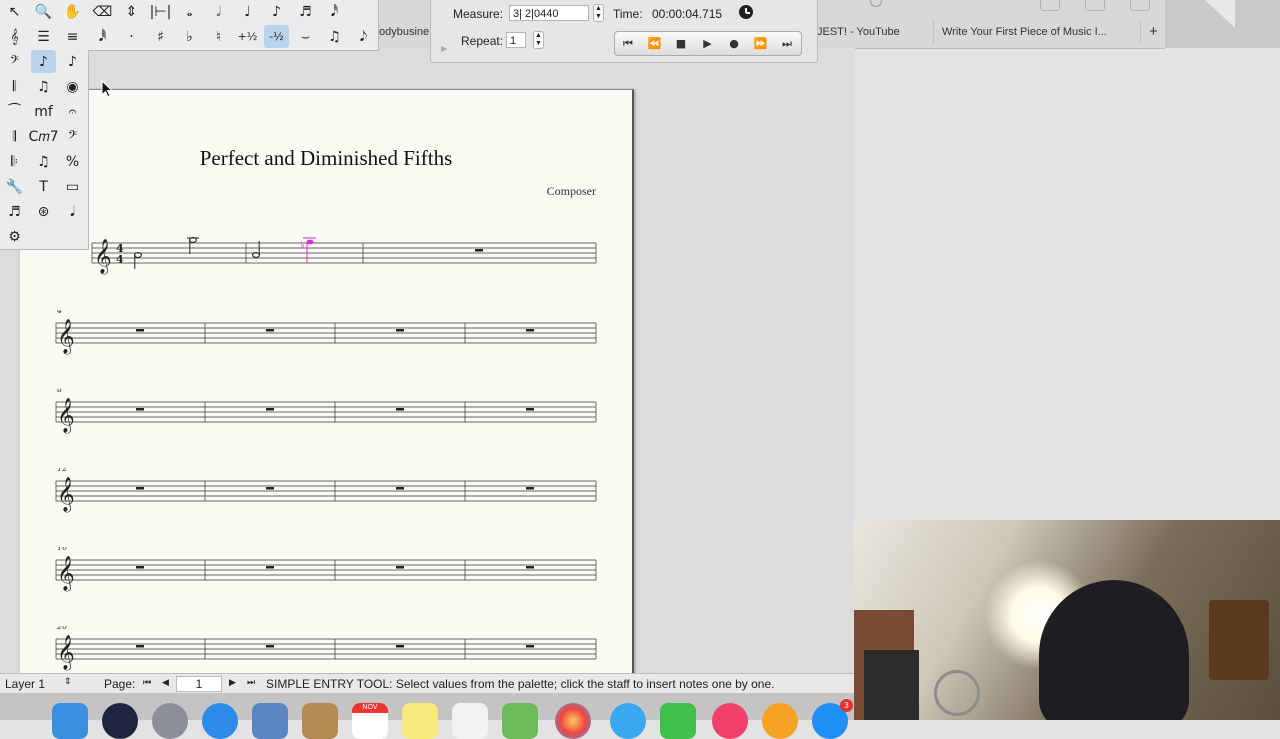 This screenshot has height=739, width=1280. I want to click on palette-tool-button: 𝄞, so click(14, 36).